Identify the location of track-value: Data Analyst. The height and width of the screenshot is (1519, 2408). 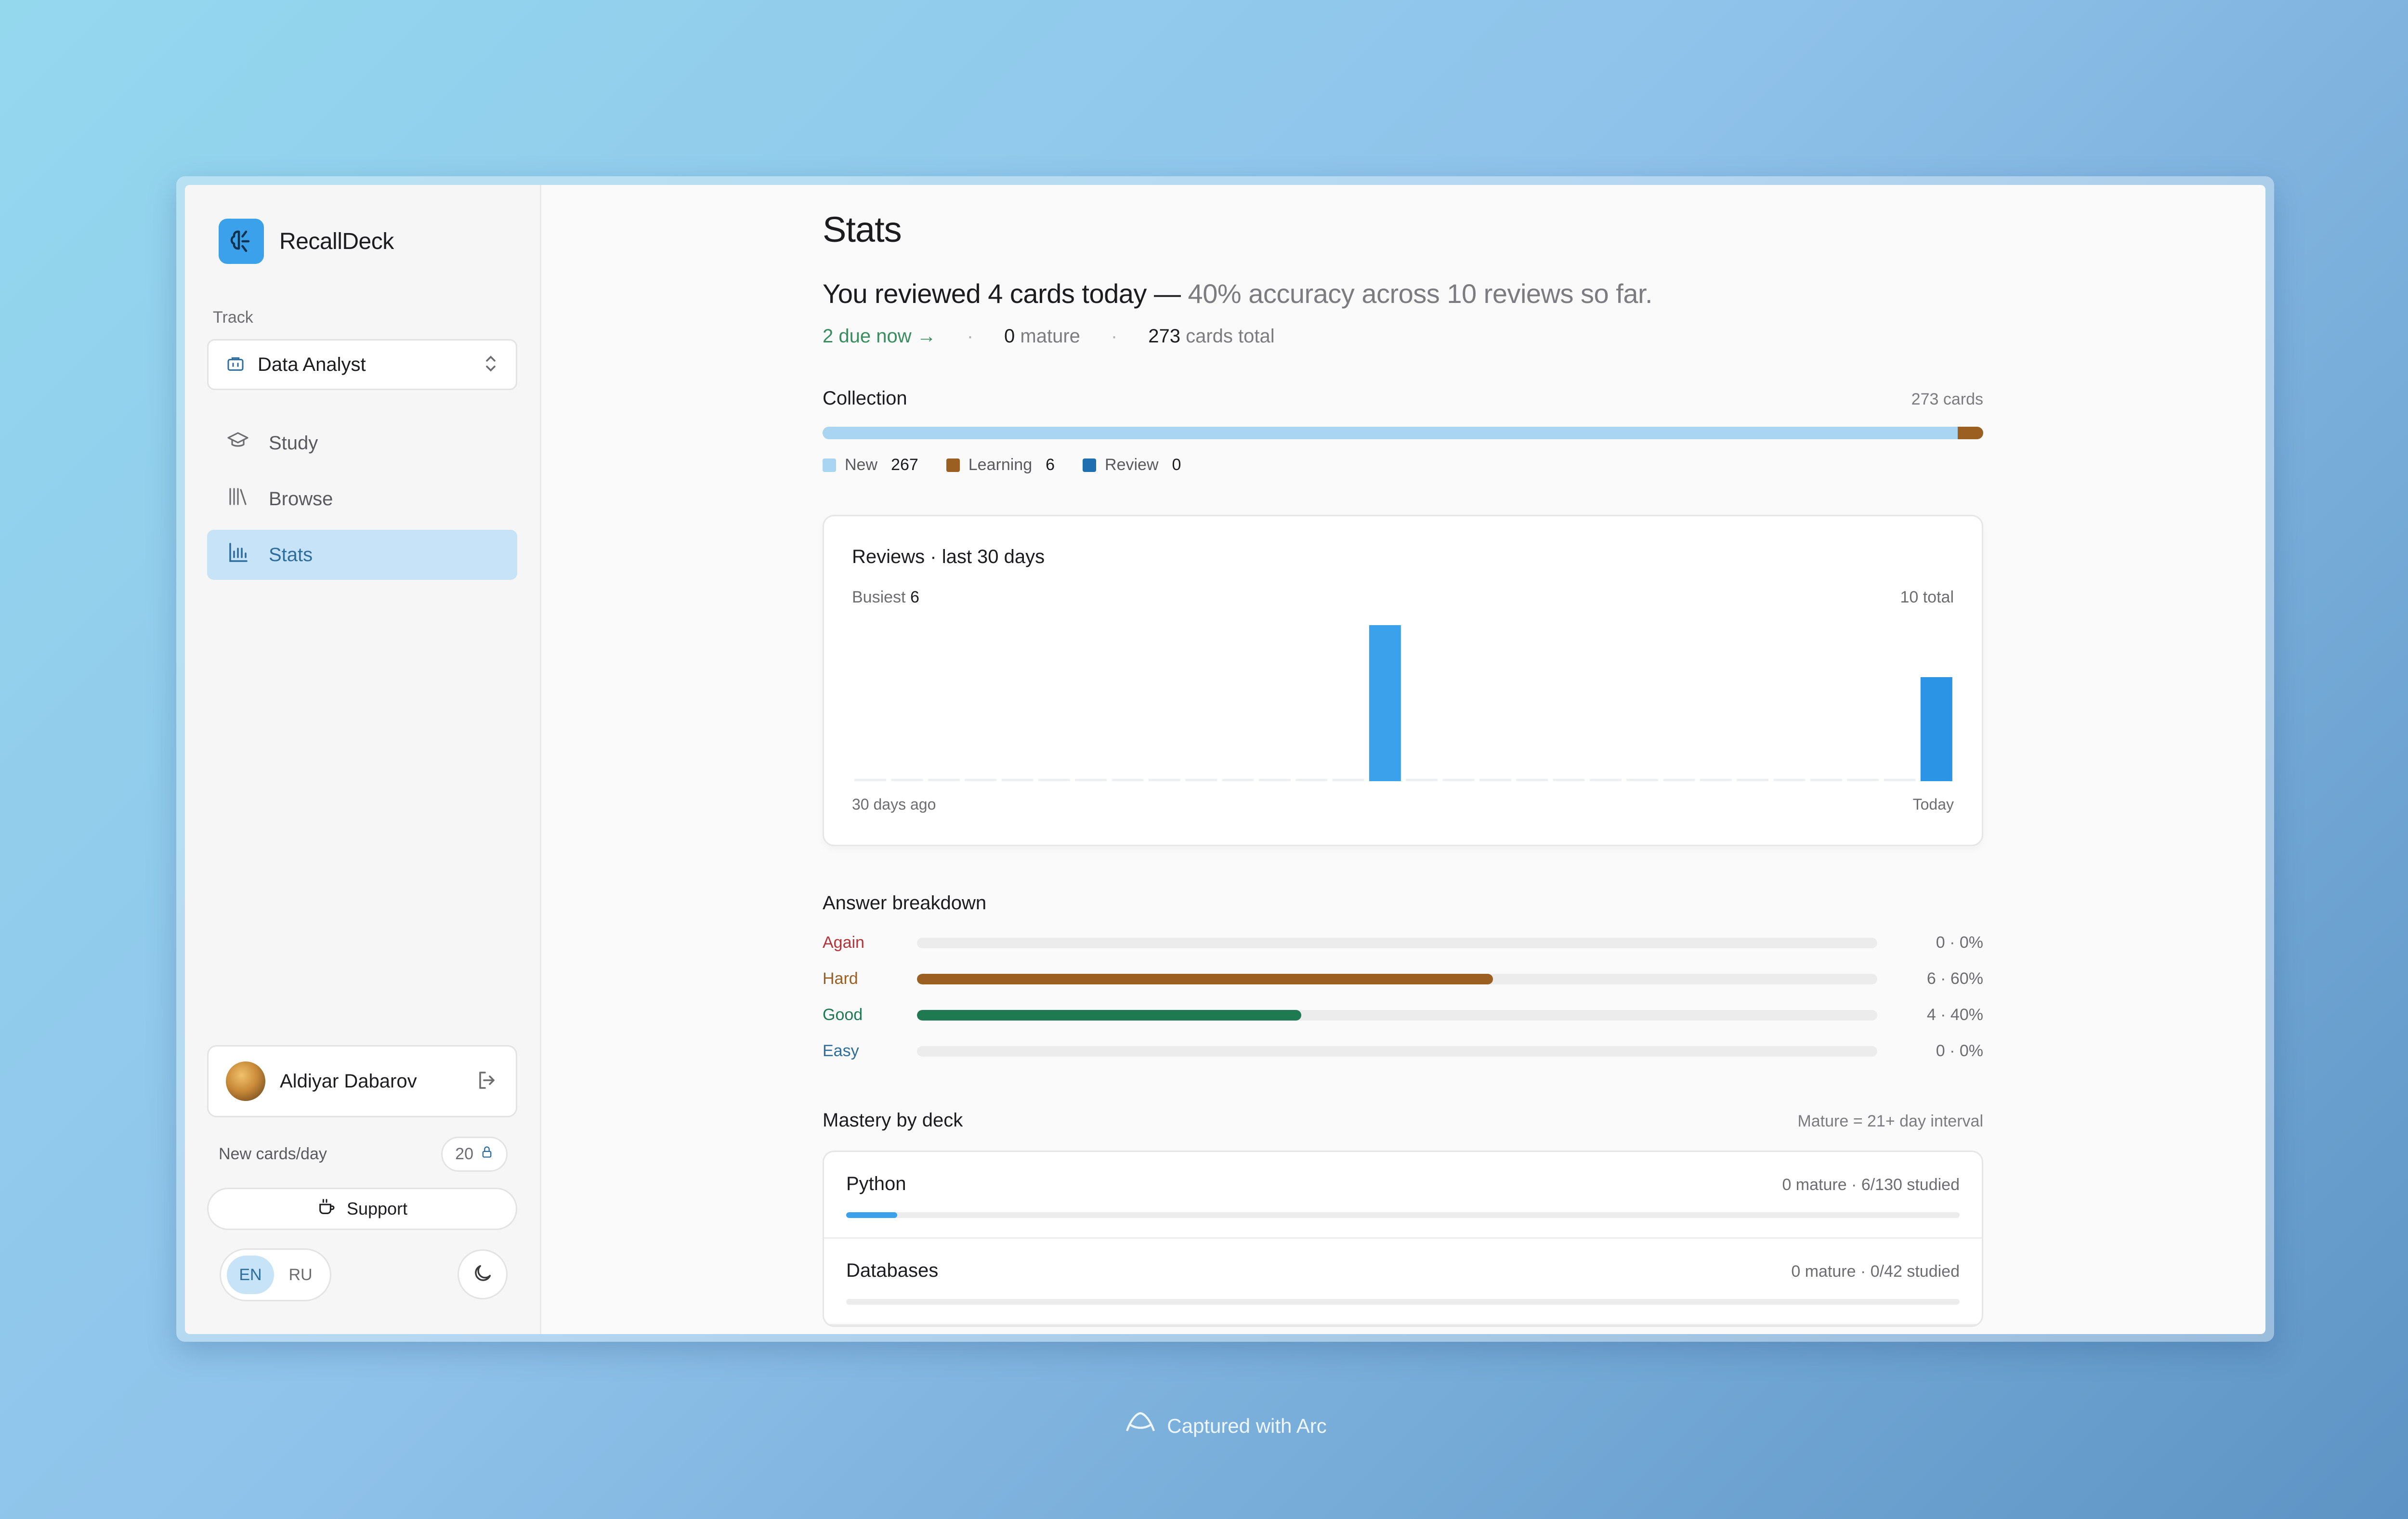
(312, 364).